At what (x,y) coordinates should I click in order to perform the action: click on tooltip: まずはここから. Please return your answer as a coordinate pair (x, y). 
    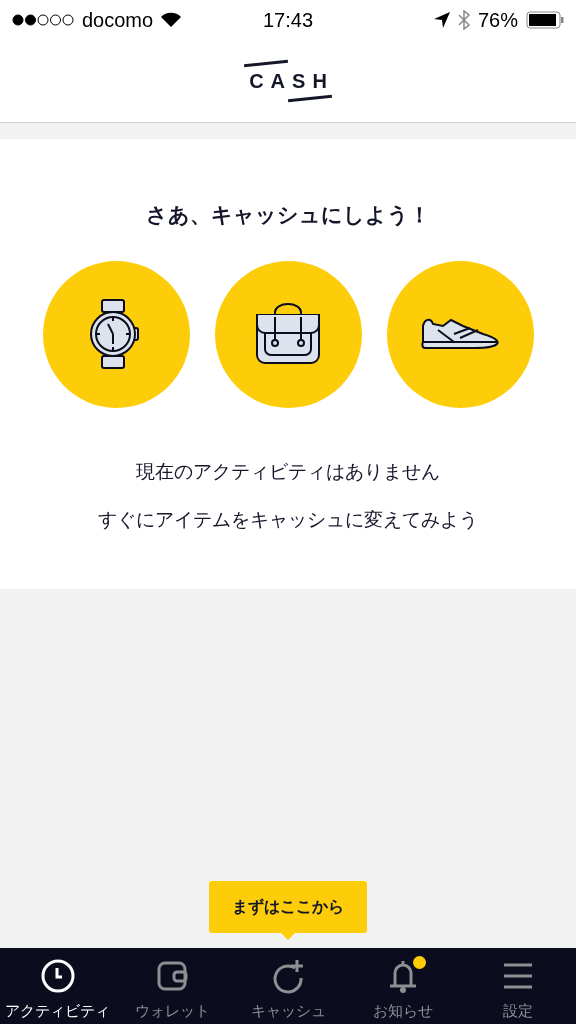
    Looking at the image, I should click on (288, 910).